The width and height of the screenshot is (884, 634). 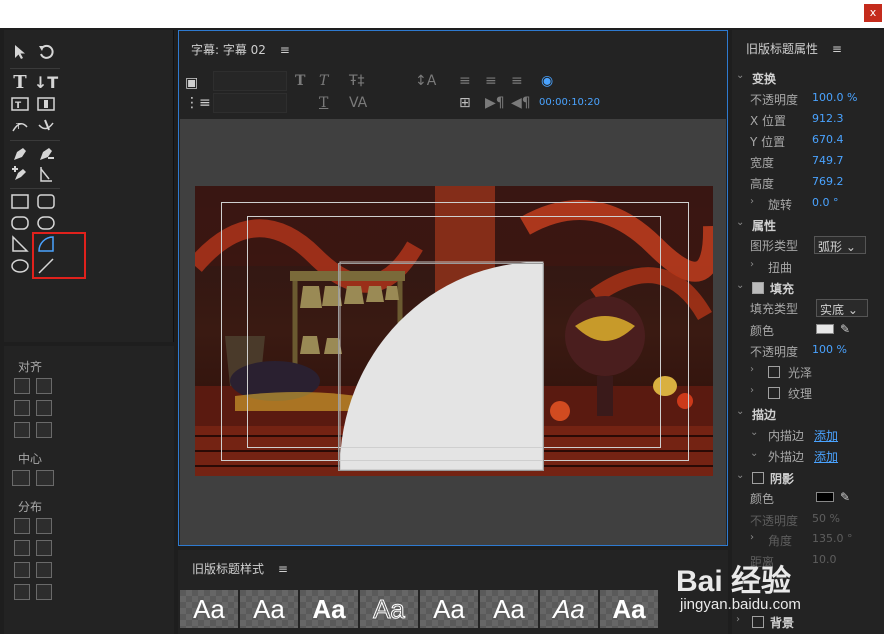 I want to click on fill-color-swatch, so click(x=825, y=329).